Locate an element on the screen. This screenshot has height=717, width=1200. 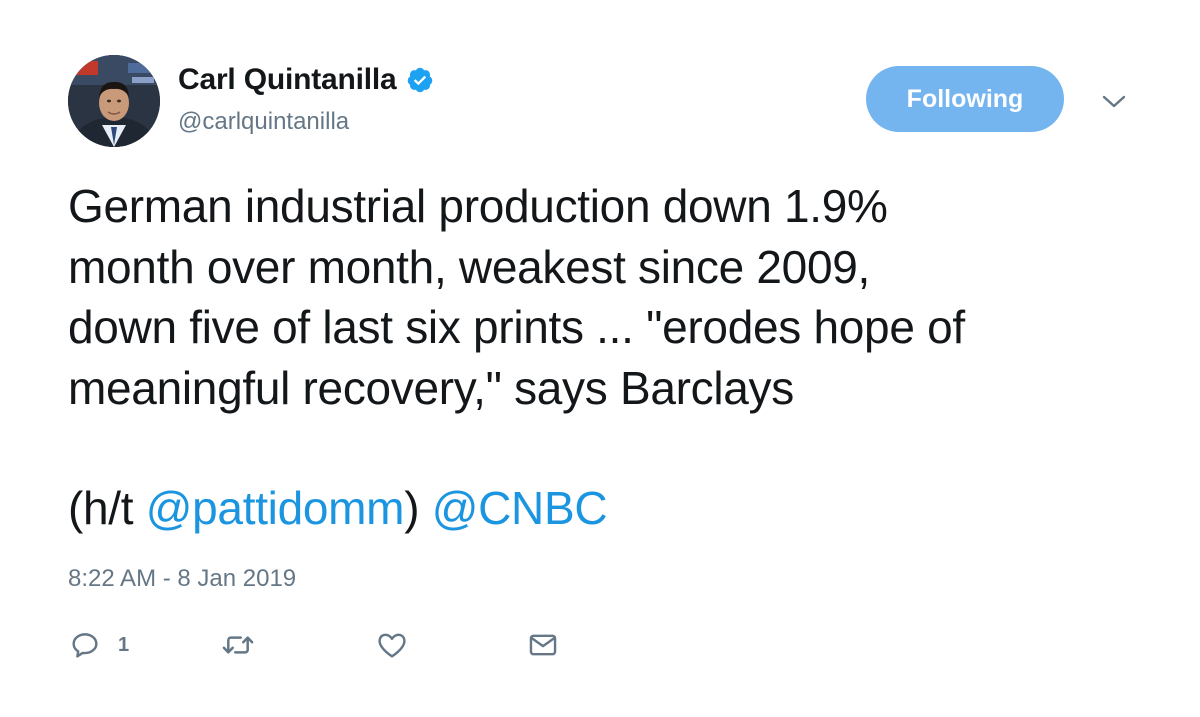
following-button: Following is located at coordinates (965, 99).